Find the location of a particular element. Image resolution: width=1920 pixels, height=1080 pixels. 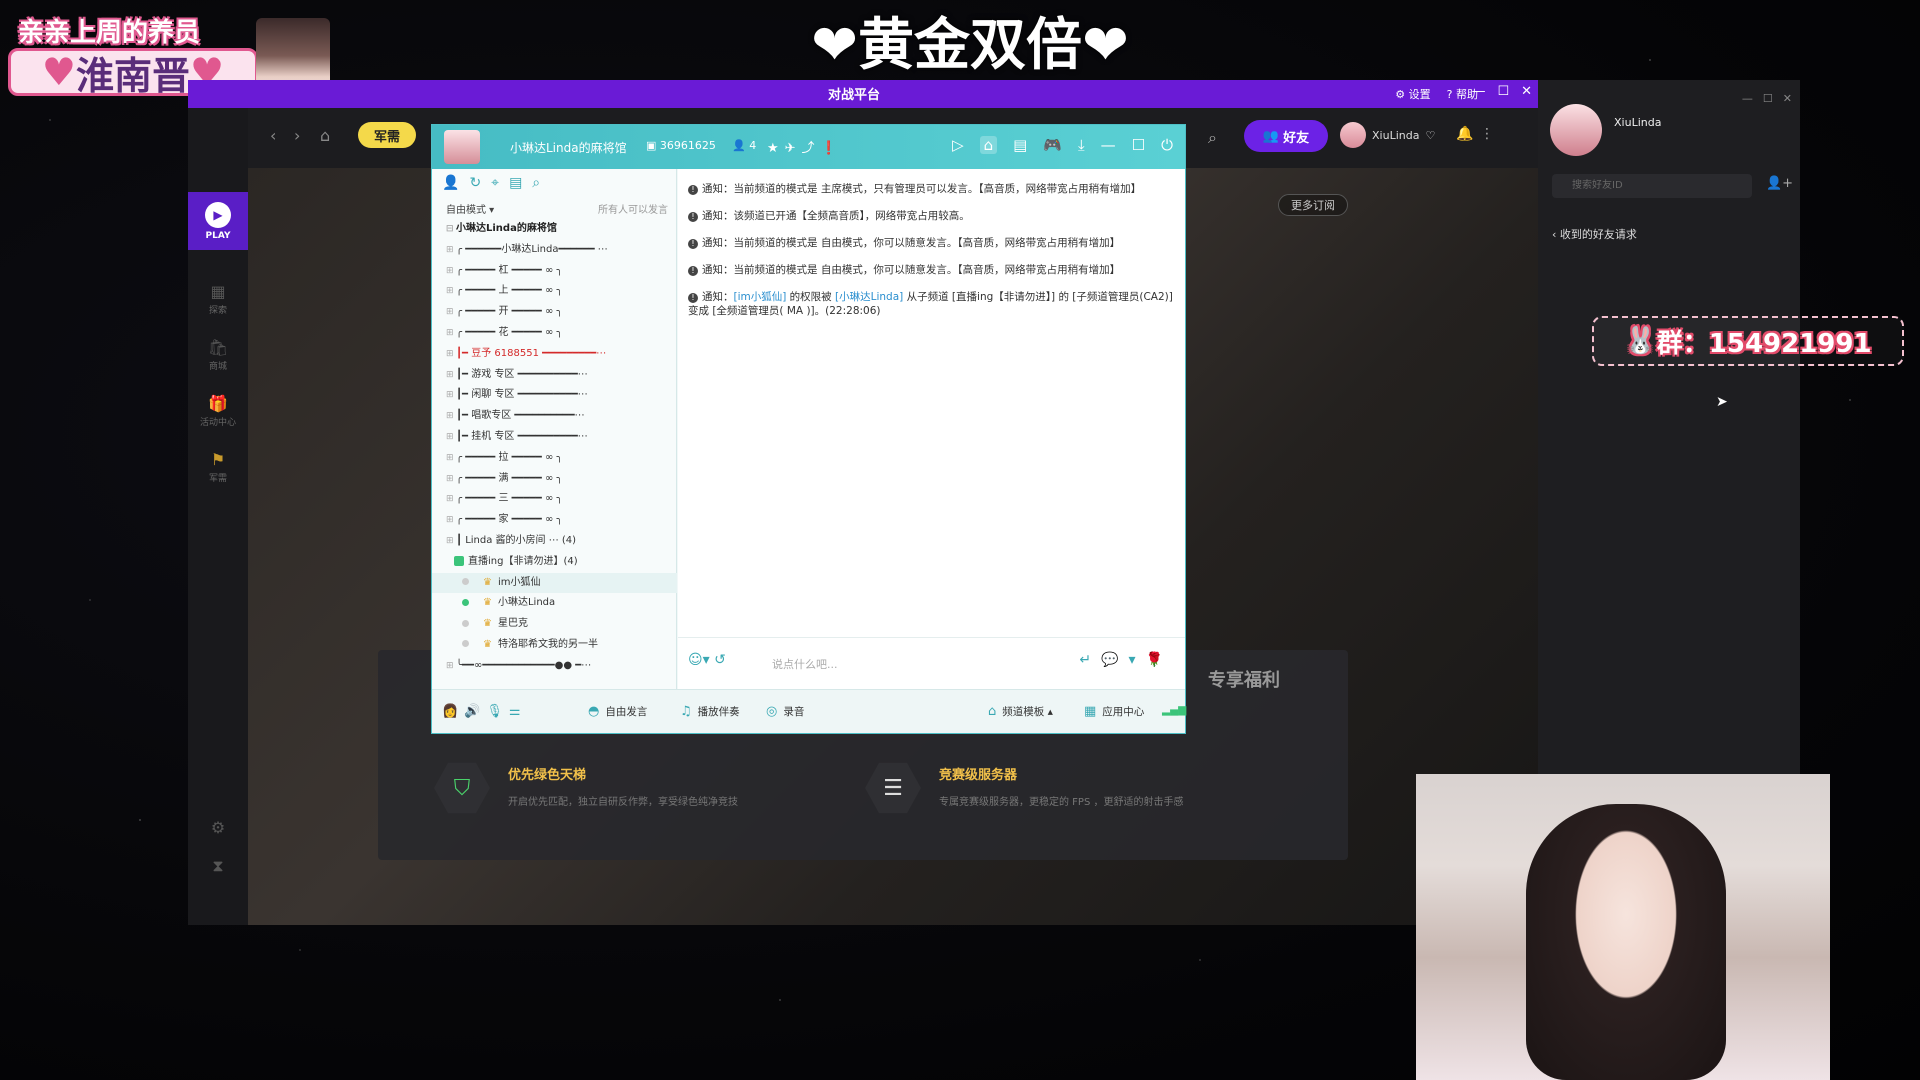

rabbit-icon: 🐰 is located at coordinates (1640, 341).